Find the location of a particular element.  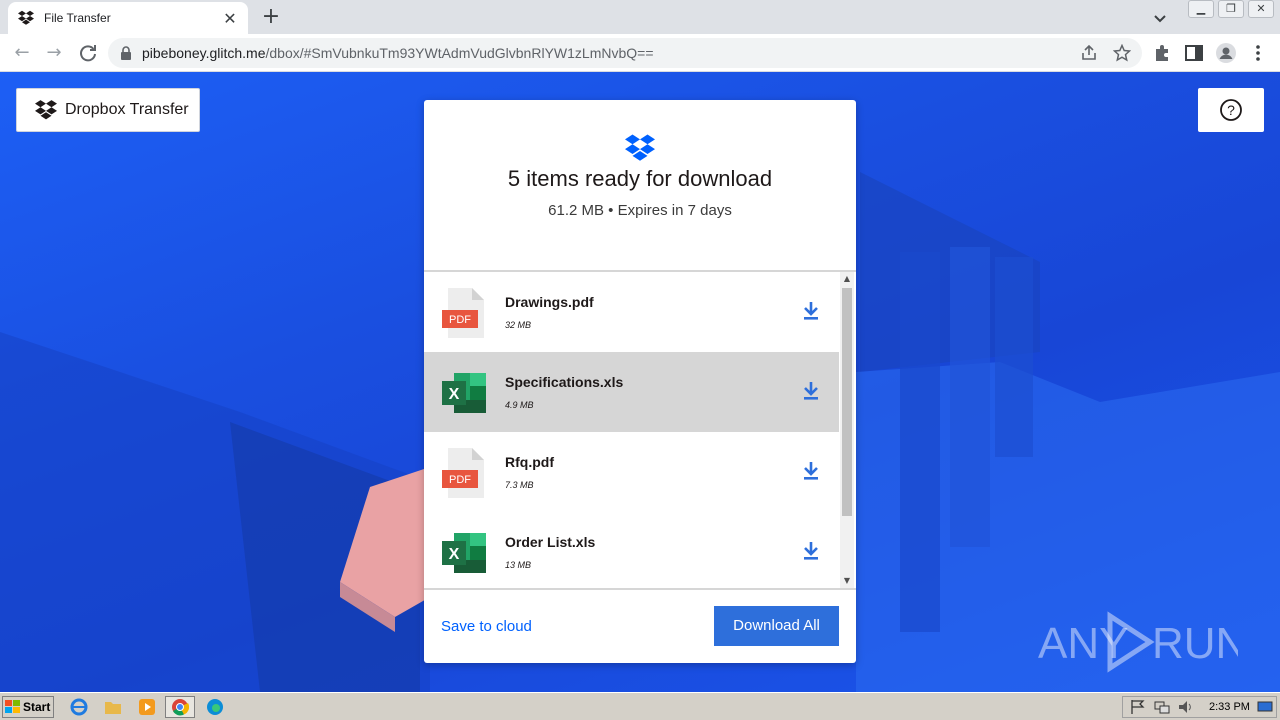

file-list-scrollbar: ▲ ▼ is located at coordinates (847, 430).